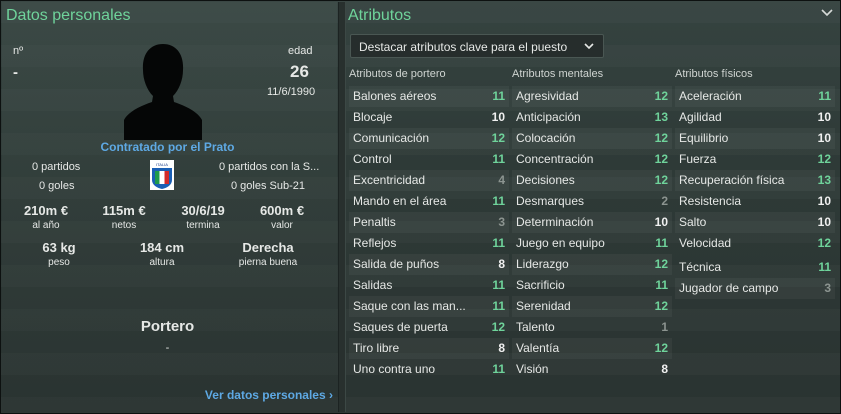 This screenshot has width=841, height=414. Describe the element at coordinates (373, 117) in the screenshot. I see `attribute-name: Blocaje` at that location.